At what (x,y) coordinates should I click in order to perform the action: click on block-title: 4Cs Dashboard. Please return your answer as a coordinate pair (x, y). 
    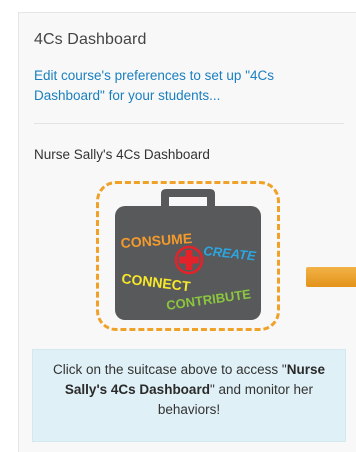
    Looking at the image, I should click on (90, 39).